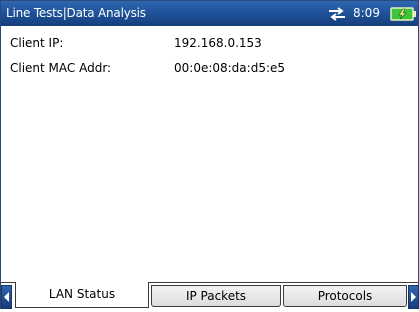  Describe the element at coordinates (218, 43) in the screenshot. I see `client-ip-value: 192.168.0.153` at that location.